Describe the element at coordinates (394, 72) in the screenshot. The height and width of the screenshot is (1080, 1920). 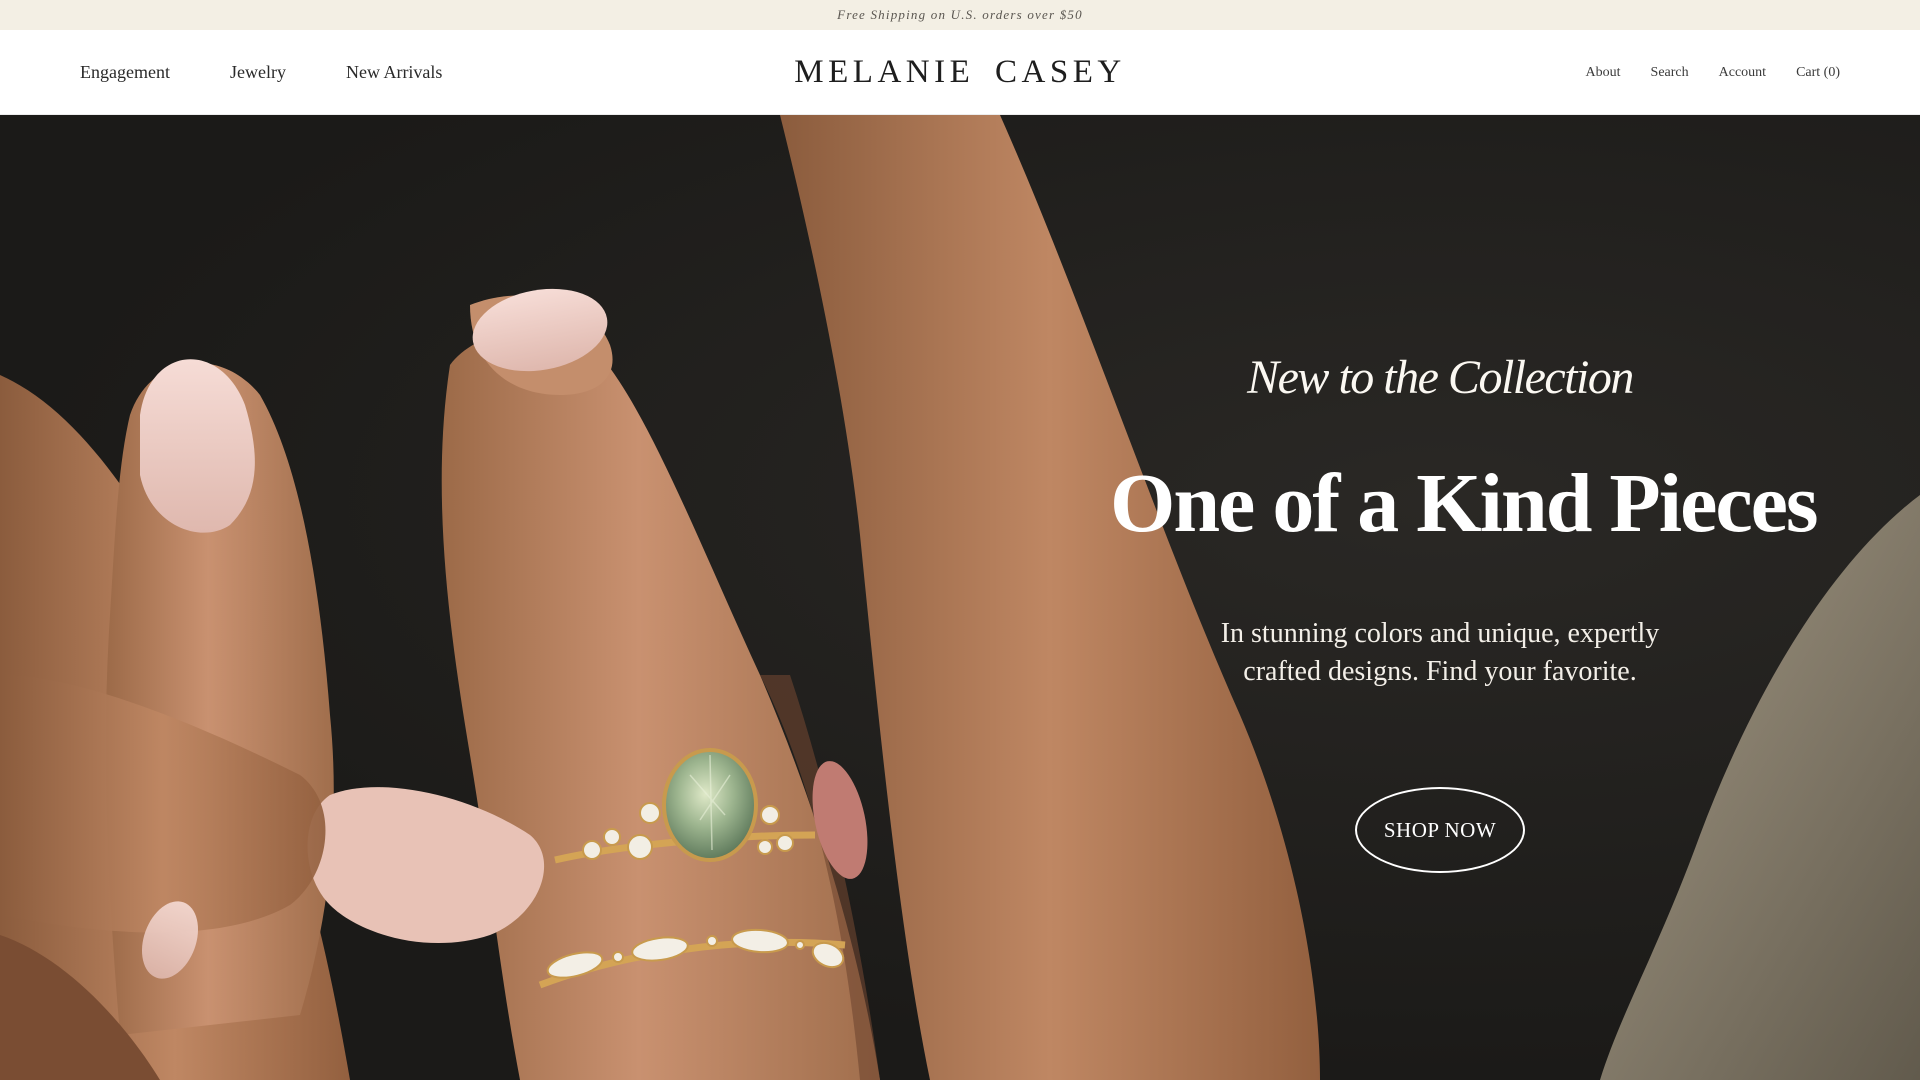
I see `nav-new-arrivals: New Arrivals` at that location.